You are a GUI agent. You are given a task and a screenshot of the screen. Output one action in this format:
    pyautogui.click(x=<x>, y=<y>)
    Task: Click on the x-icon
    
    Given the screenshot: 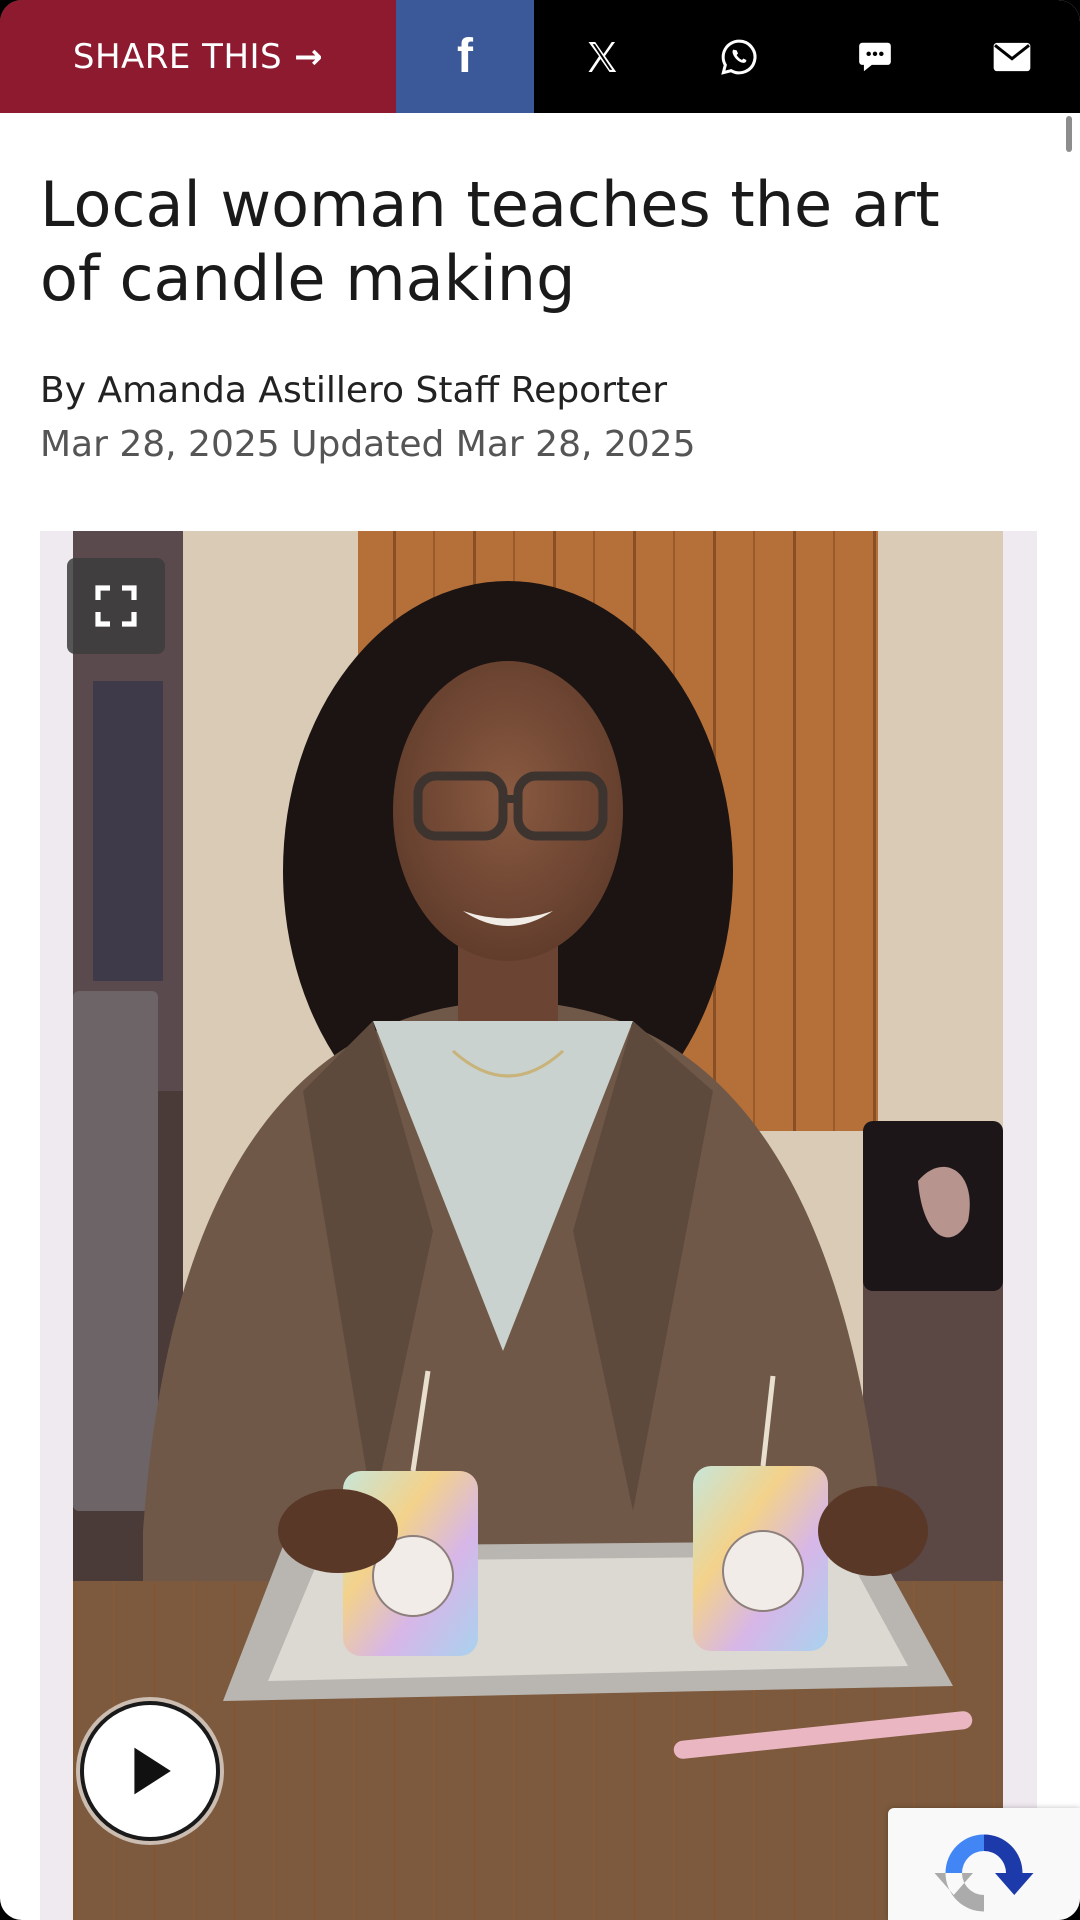 What is the action you would take?
    pyautogui.click(x=602, y=56)
    